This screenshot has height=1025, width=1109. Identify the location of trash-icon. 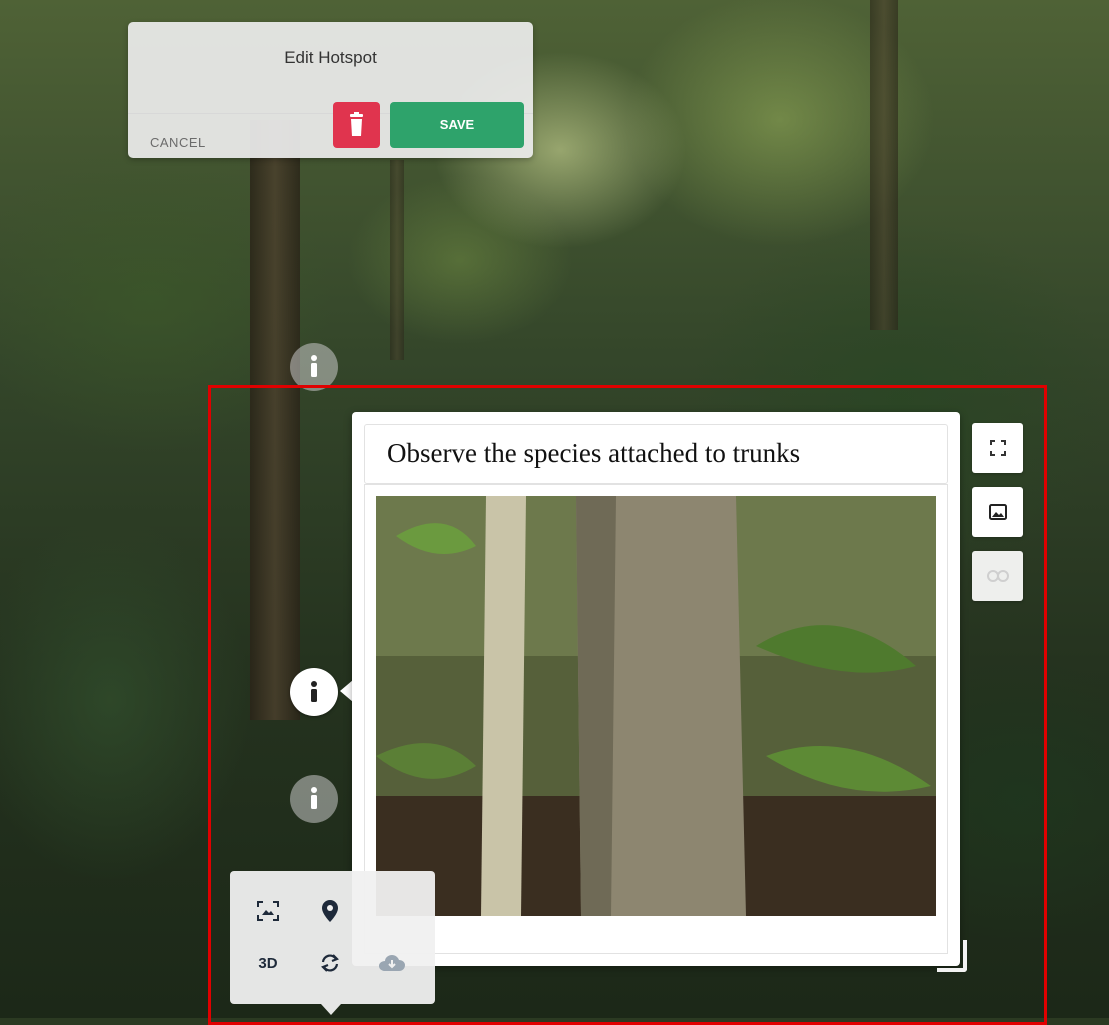
(356, 124).